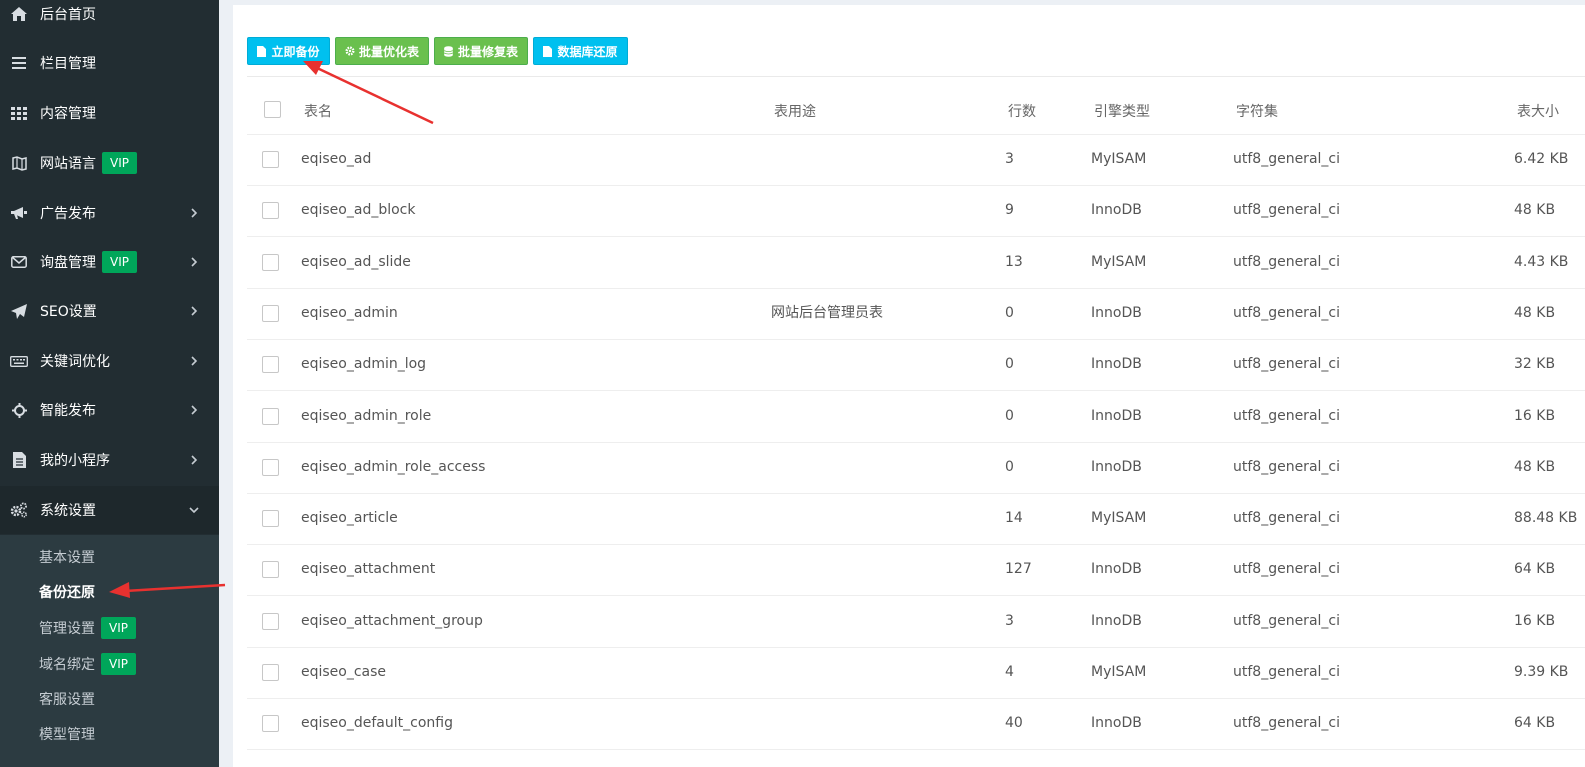 This screenshot has width=1585, height=767. Describe the element at coordinates (109, 410) in the screenshot. I see `menu-item-smart-publish: 智能发布` at that location.